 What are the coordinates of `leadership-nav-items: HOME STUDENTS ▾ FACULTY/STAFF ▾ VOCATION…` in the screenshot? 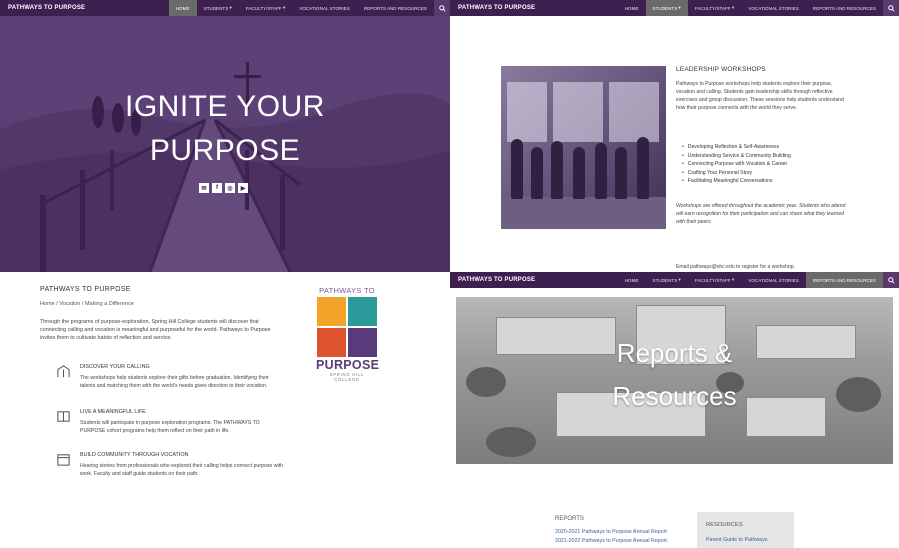 It's located at (758, 8).